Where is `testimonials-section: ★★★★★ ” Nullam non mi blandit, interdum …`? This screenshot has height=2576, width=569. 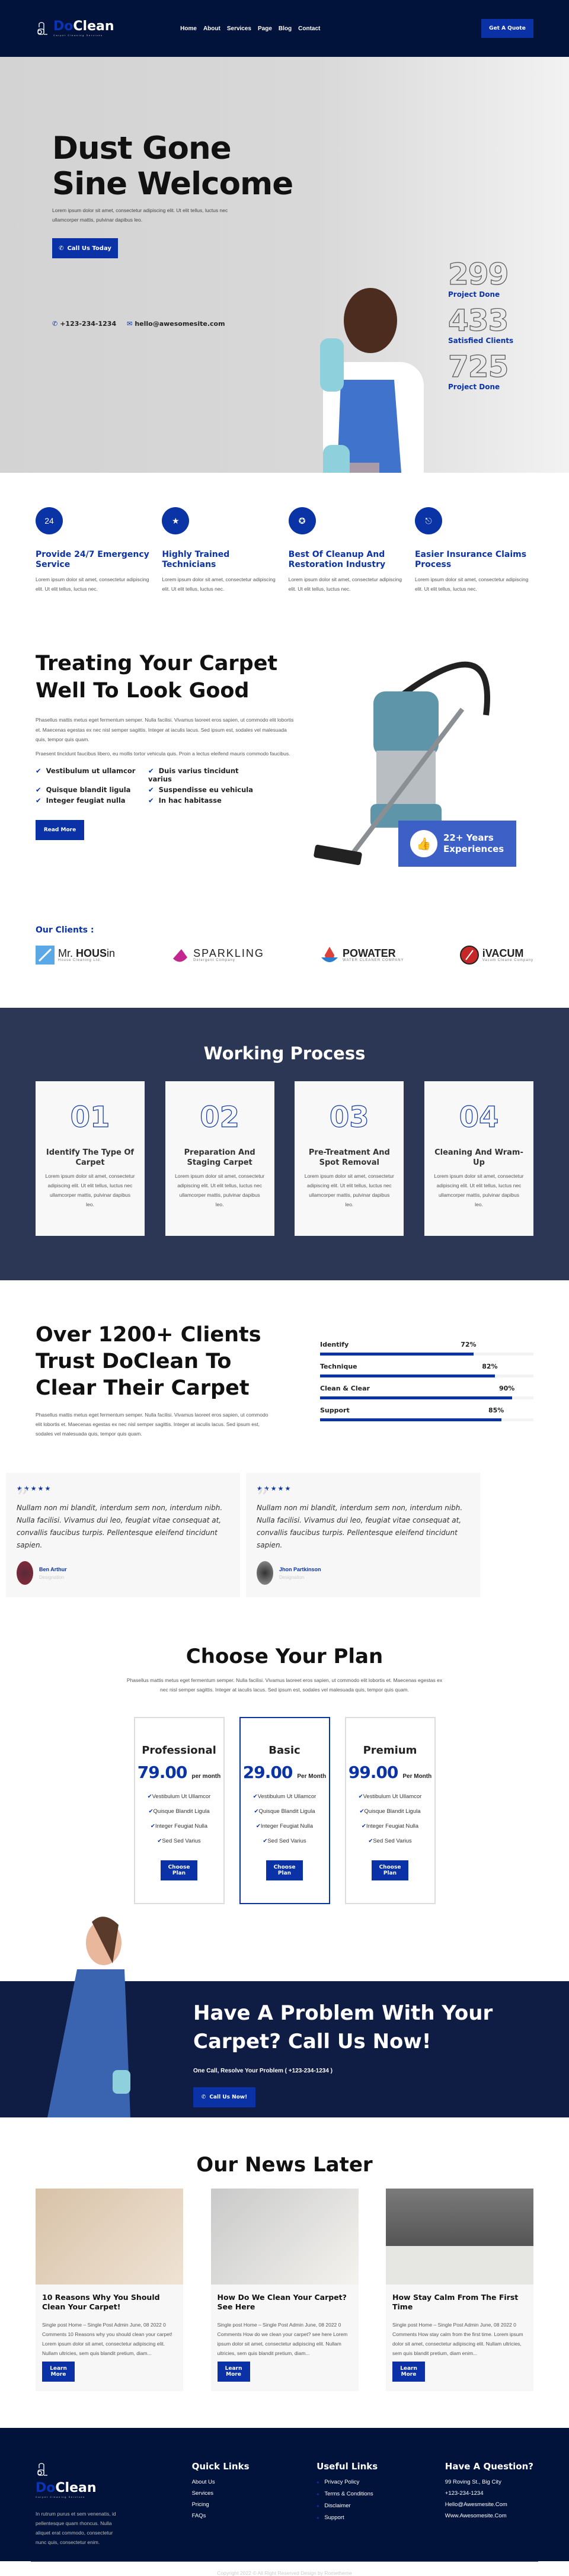 testimonials-section: ★★★★★ ” Nullam non mi blandit, interdum … is located at coordinates (240, 1517).